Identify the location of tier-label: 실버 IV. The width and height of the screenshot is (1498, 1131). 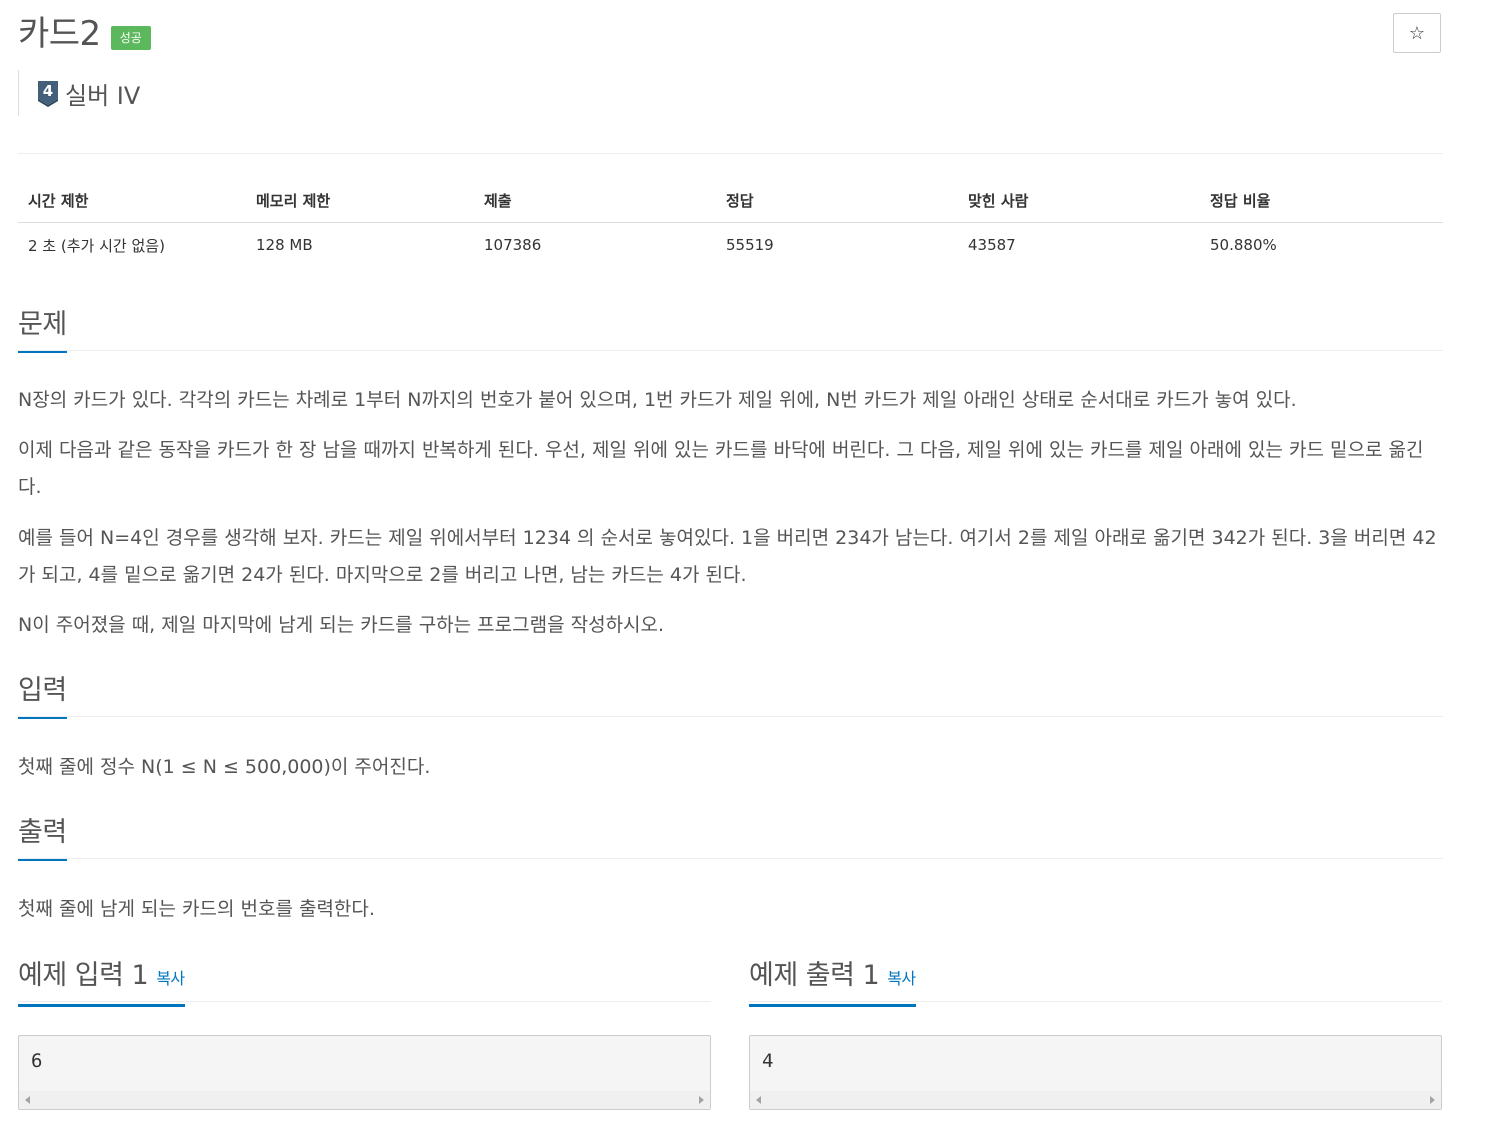
(102, 93).